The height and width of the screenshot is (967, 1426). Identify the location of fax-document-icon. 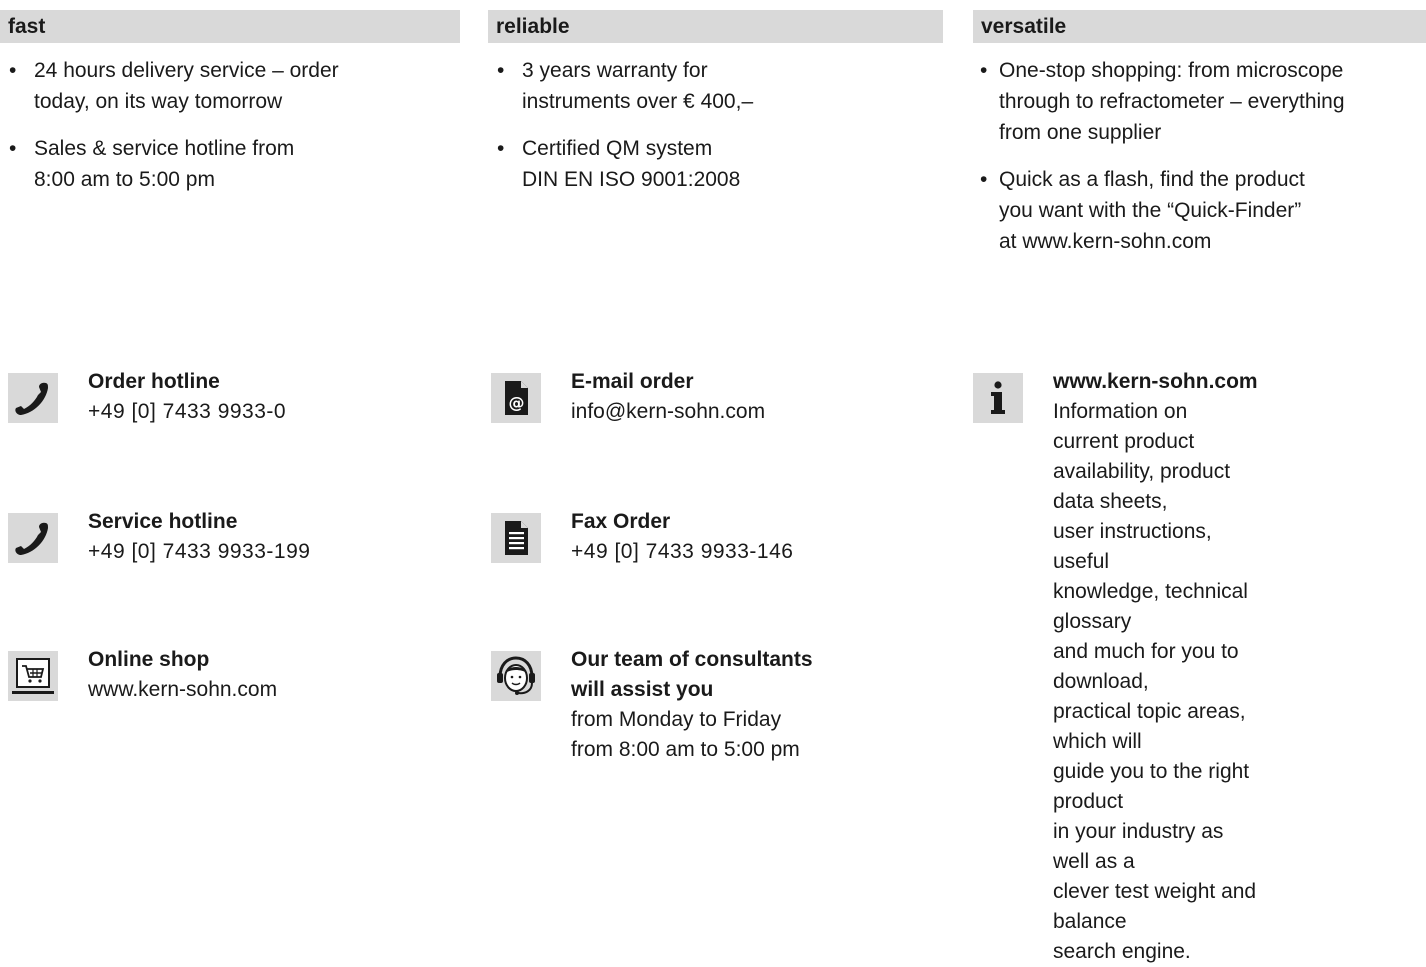
(516, 538).